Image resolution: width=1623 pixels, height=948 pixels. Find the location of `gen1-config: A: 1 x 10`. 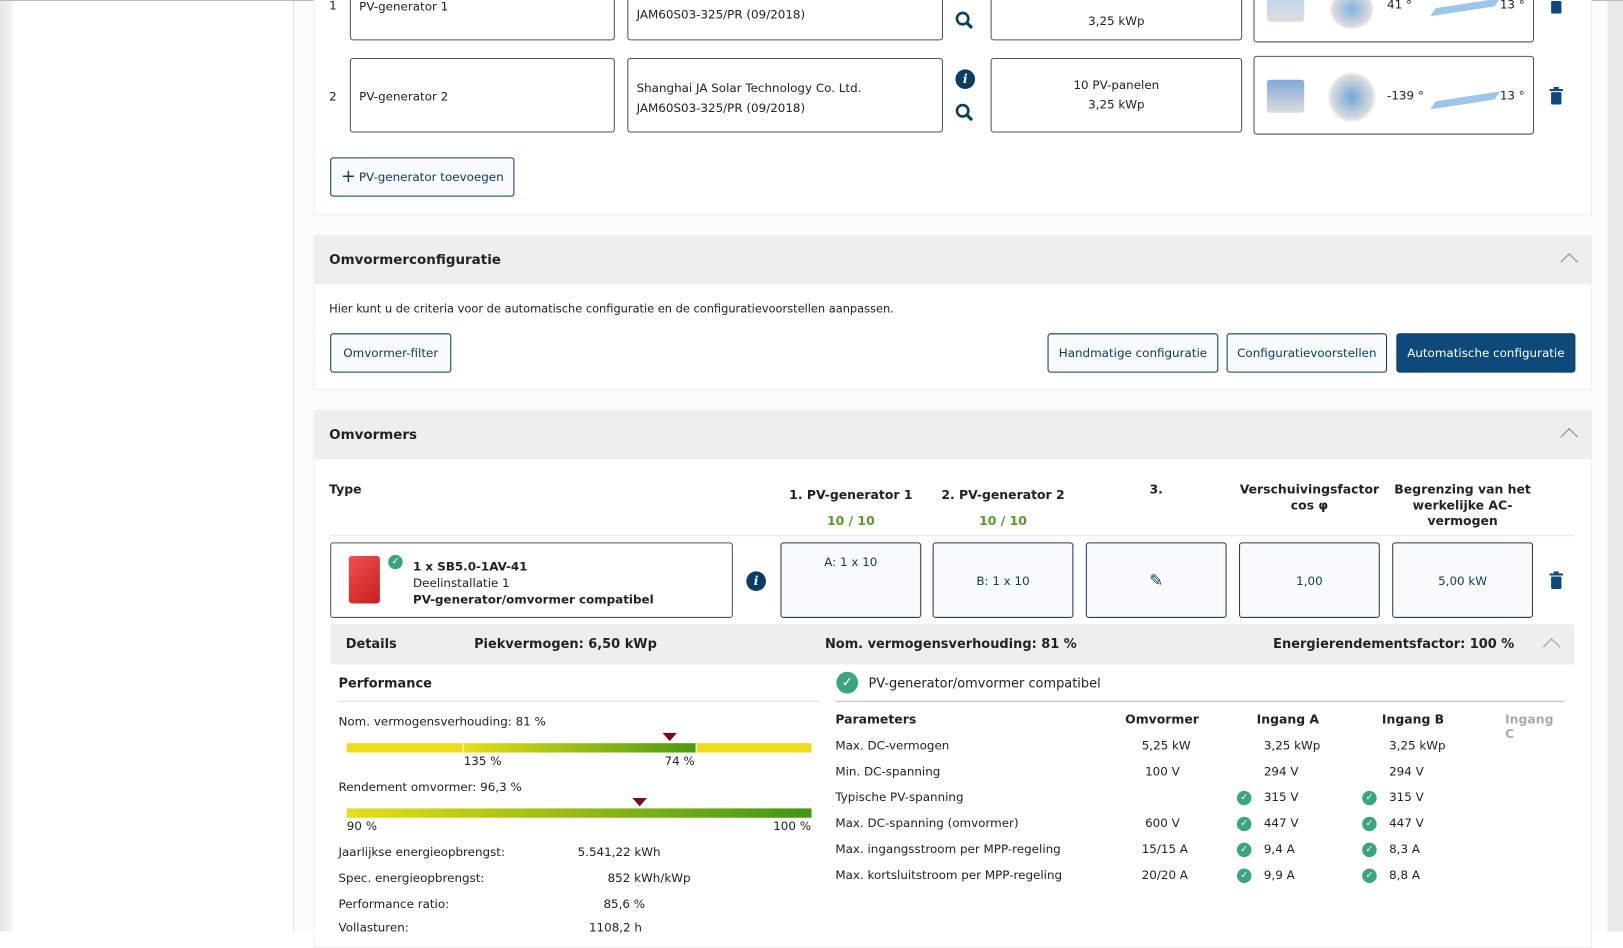

gen1-config: A: 1 x 10 is located at coordinates (851, 580).